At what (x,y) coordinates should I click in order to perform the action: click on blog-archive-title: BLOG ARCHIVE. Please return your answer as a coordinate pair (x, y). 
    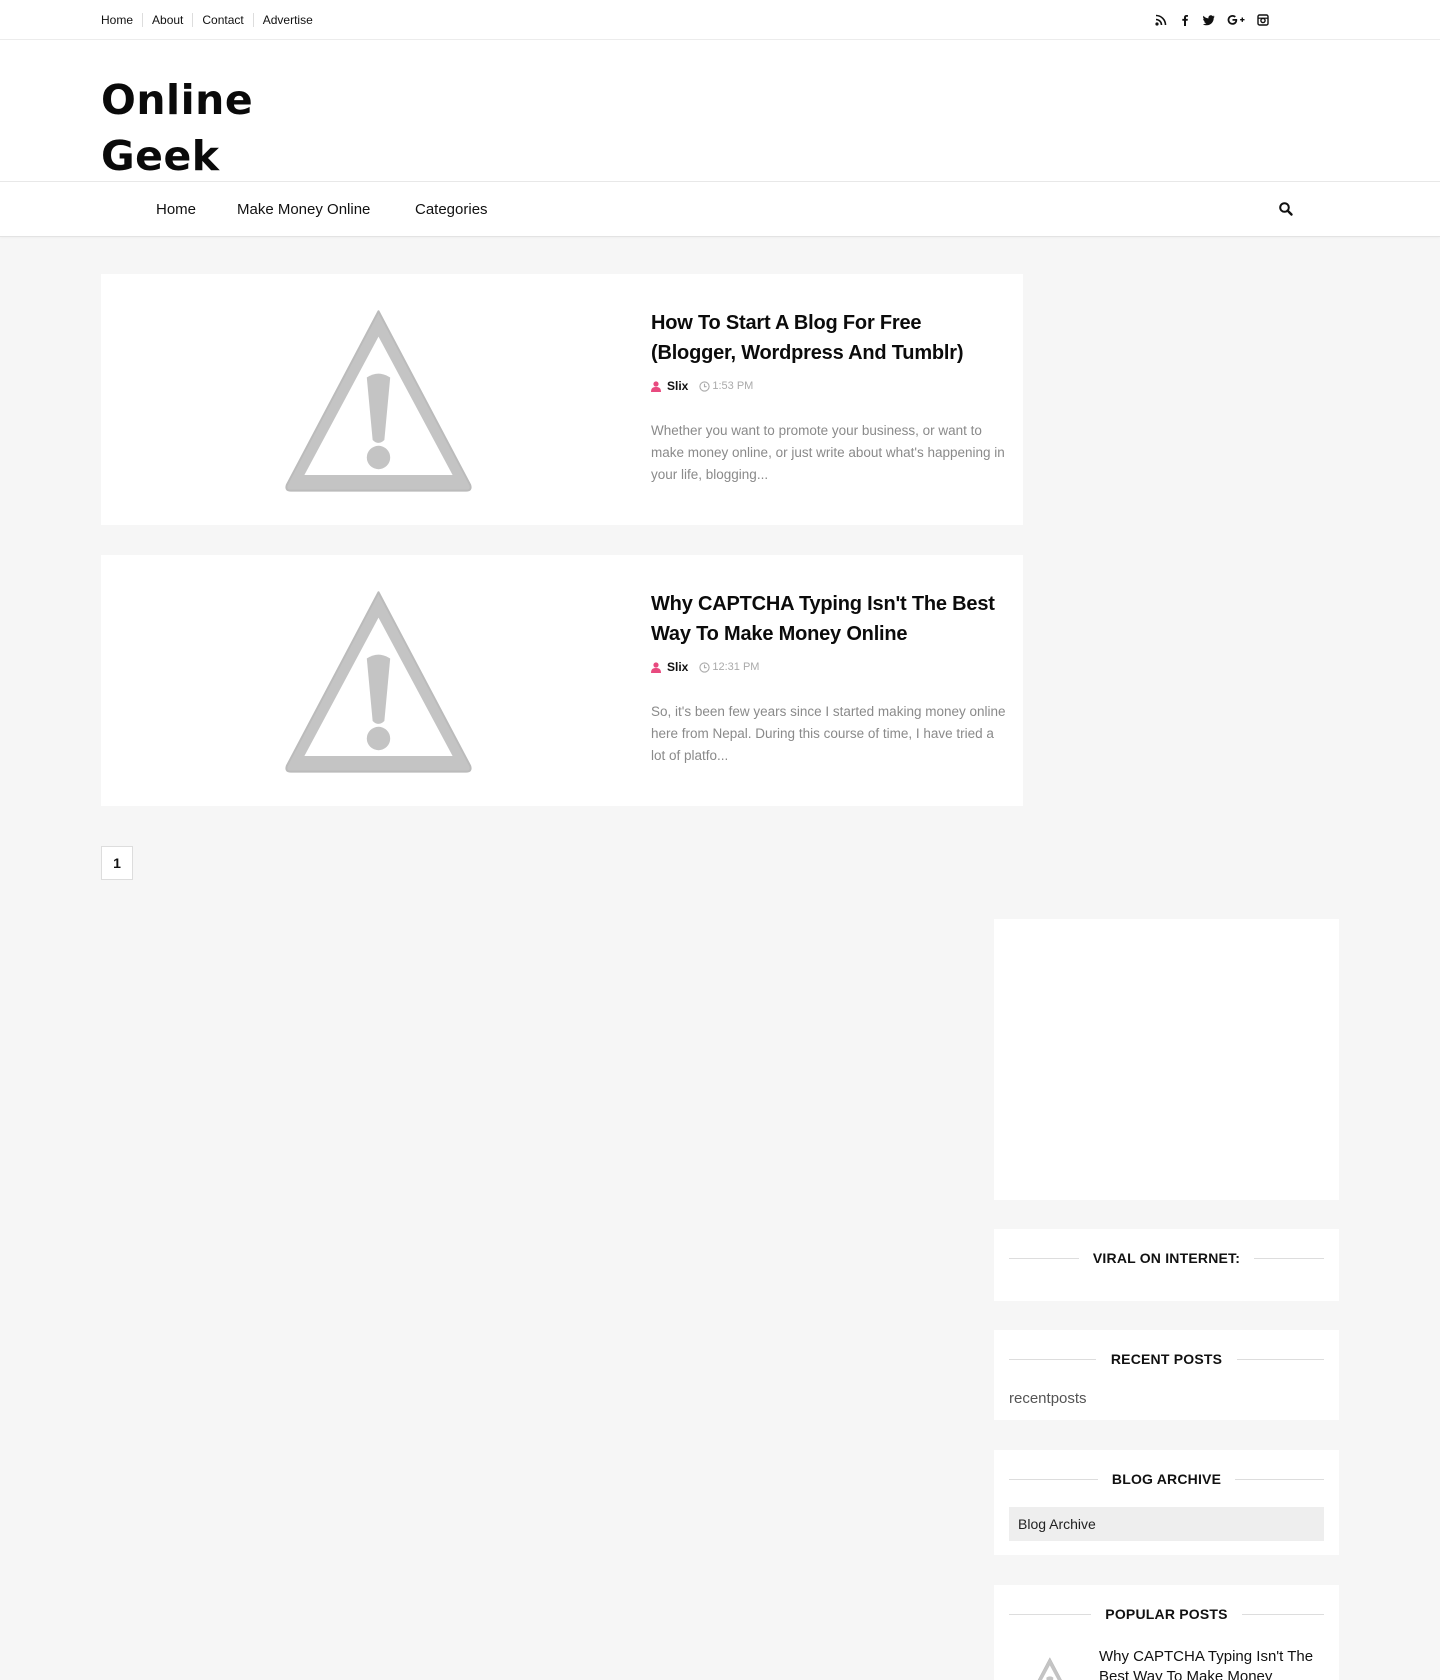
    Looking at the image, I should click on (1166, 1479).